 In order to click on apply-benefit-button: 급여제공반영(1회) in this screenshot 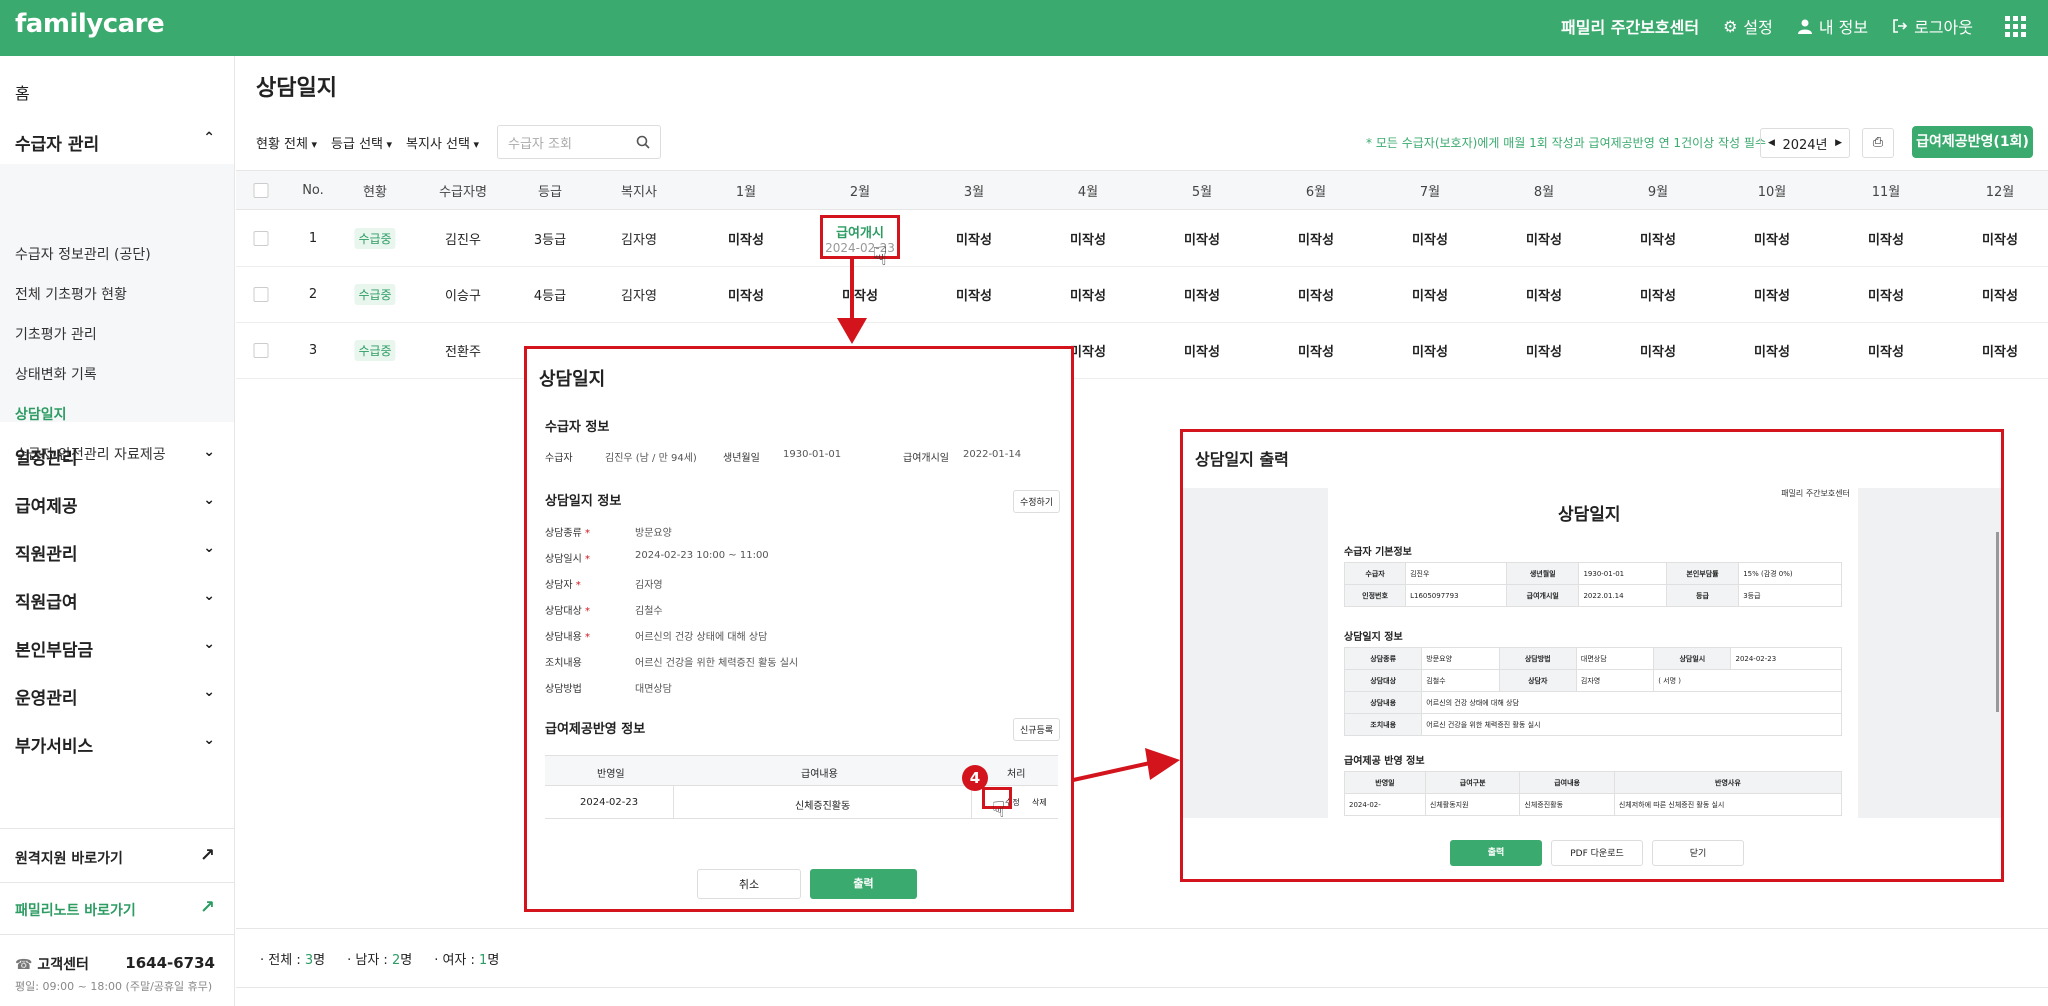, I will do `click(1972, 142)`.